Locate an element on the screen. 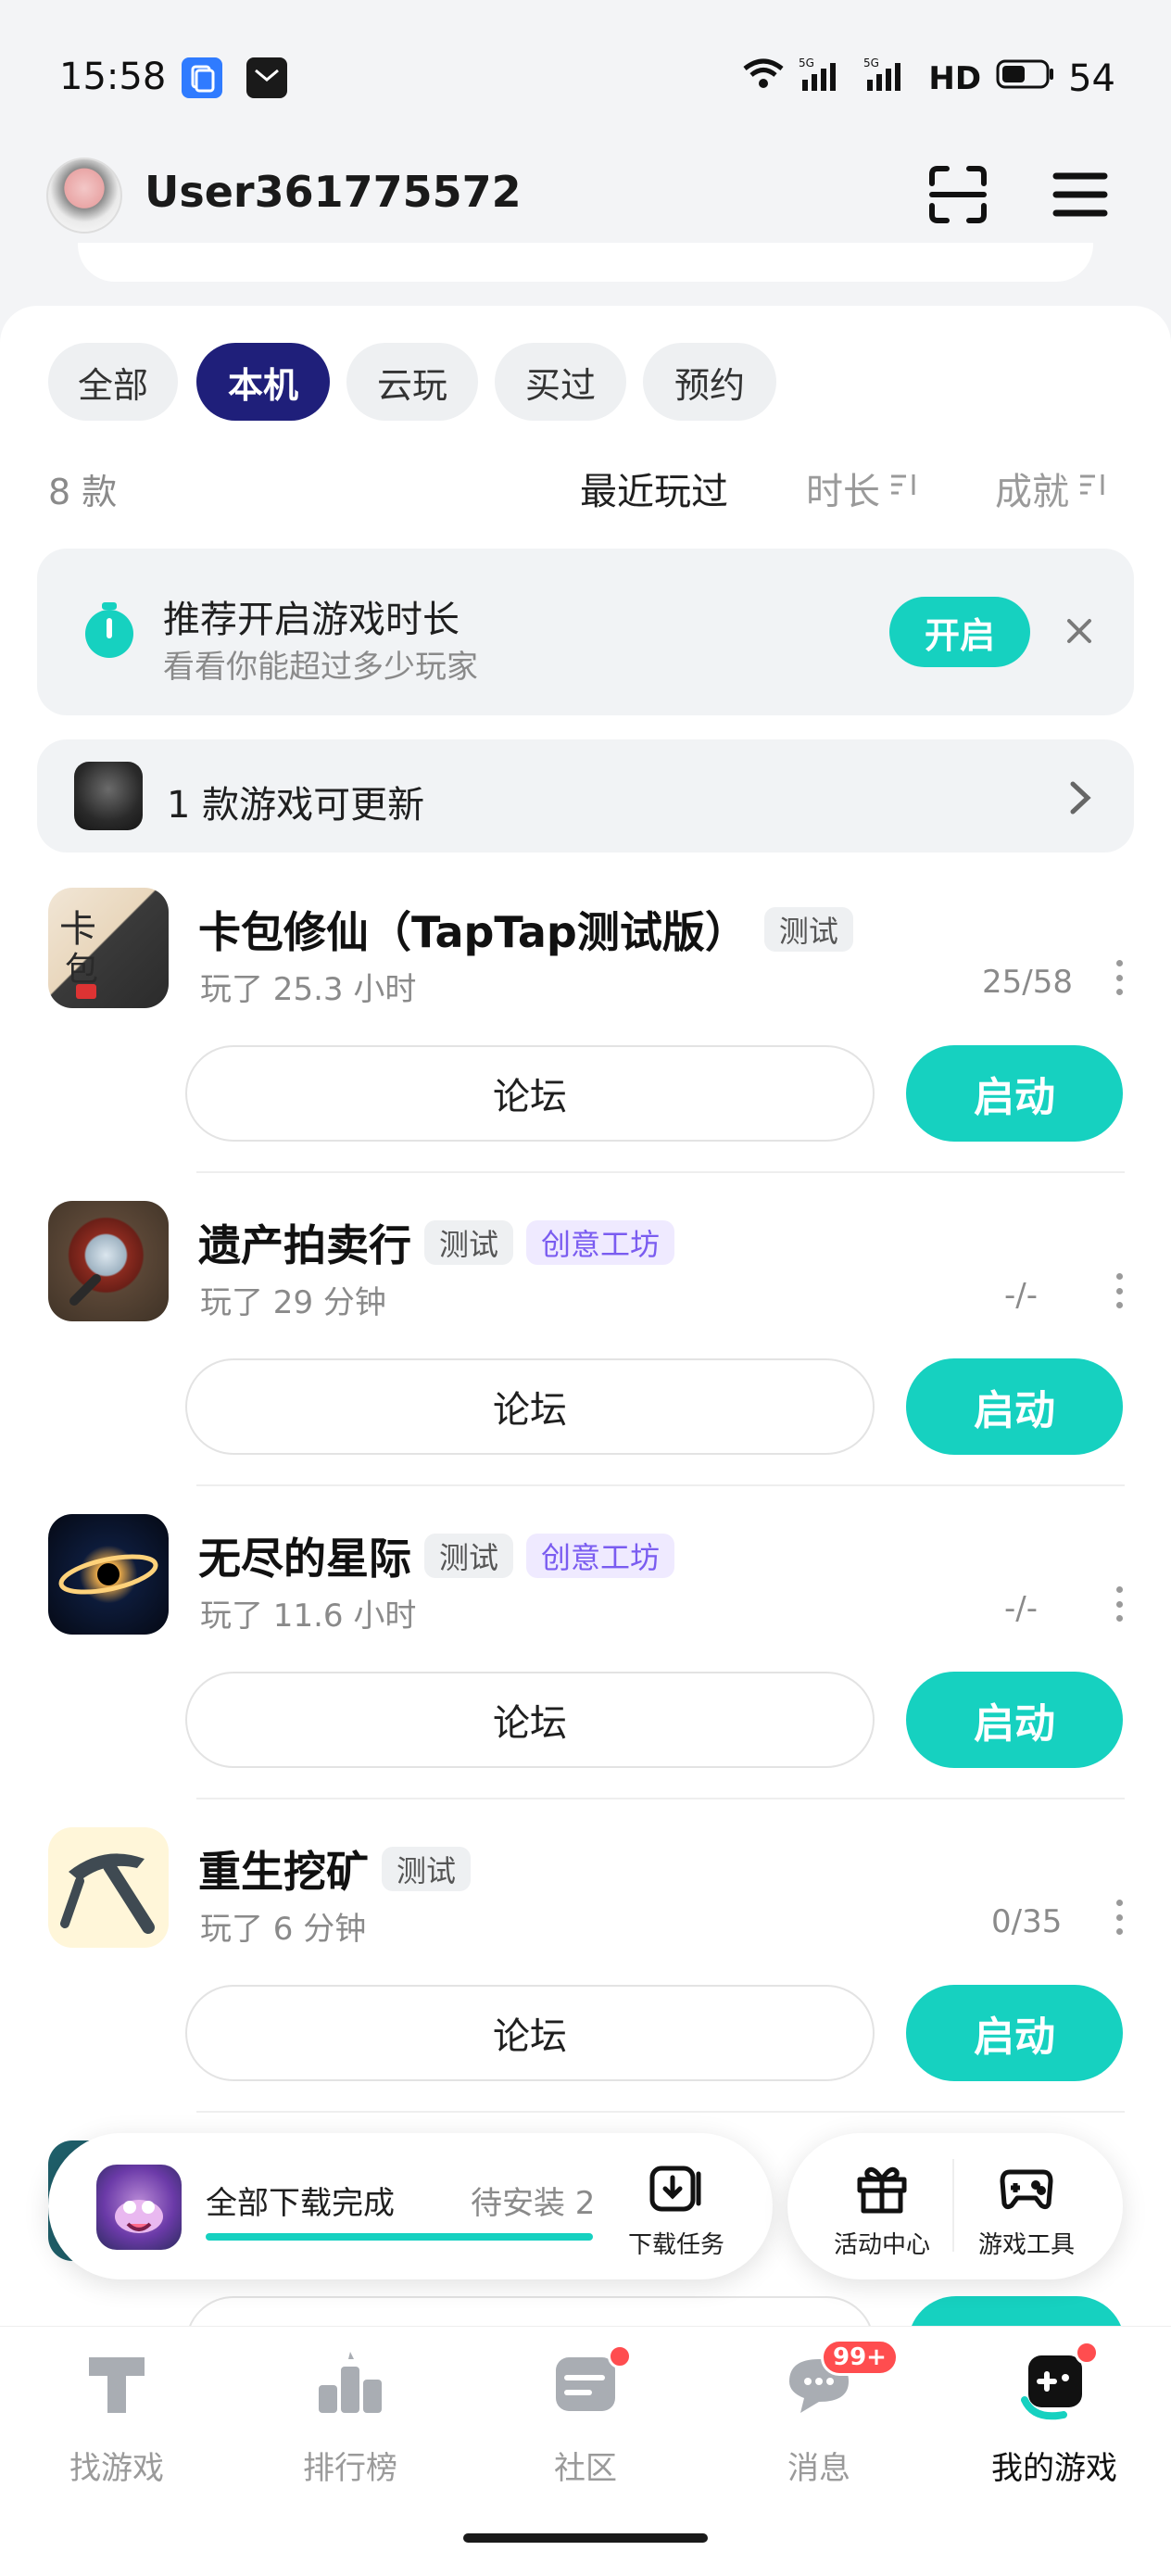 The width and height of the screenshot is (1171, 2576). game-count: 8 款 is located at coordinates (83, 492).